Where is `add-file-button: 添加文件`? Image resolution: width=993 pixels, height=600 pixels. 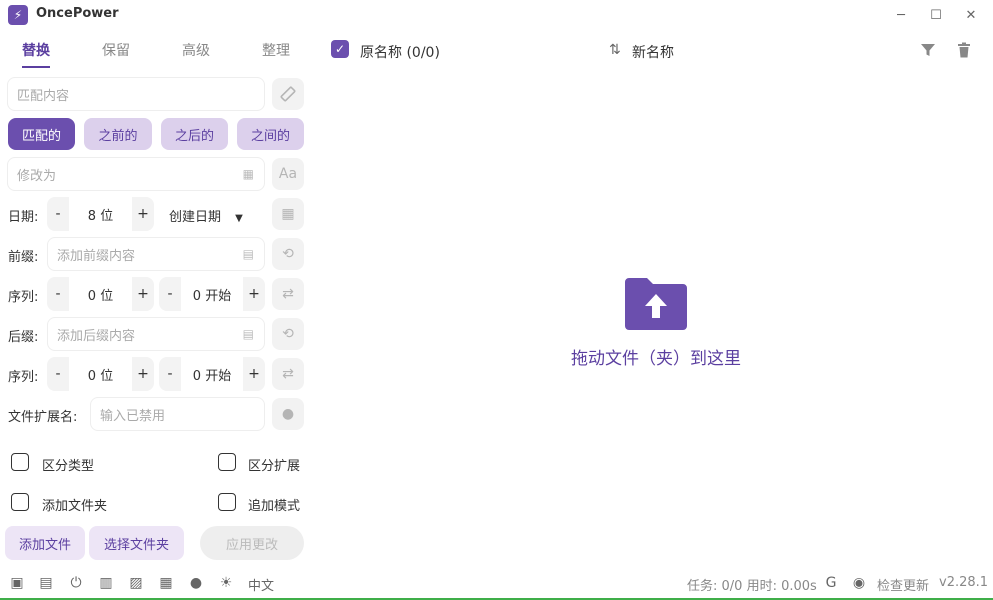 add-file-button: 添加文件 is located at coordinates (45, 543).